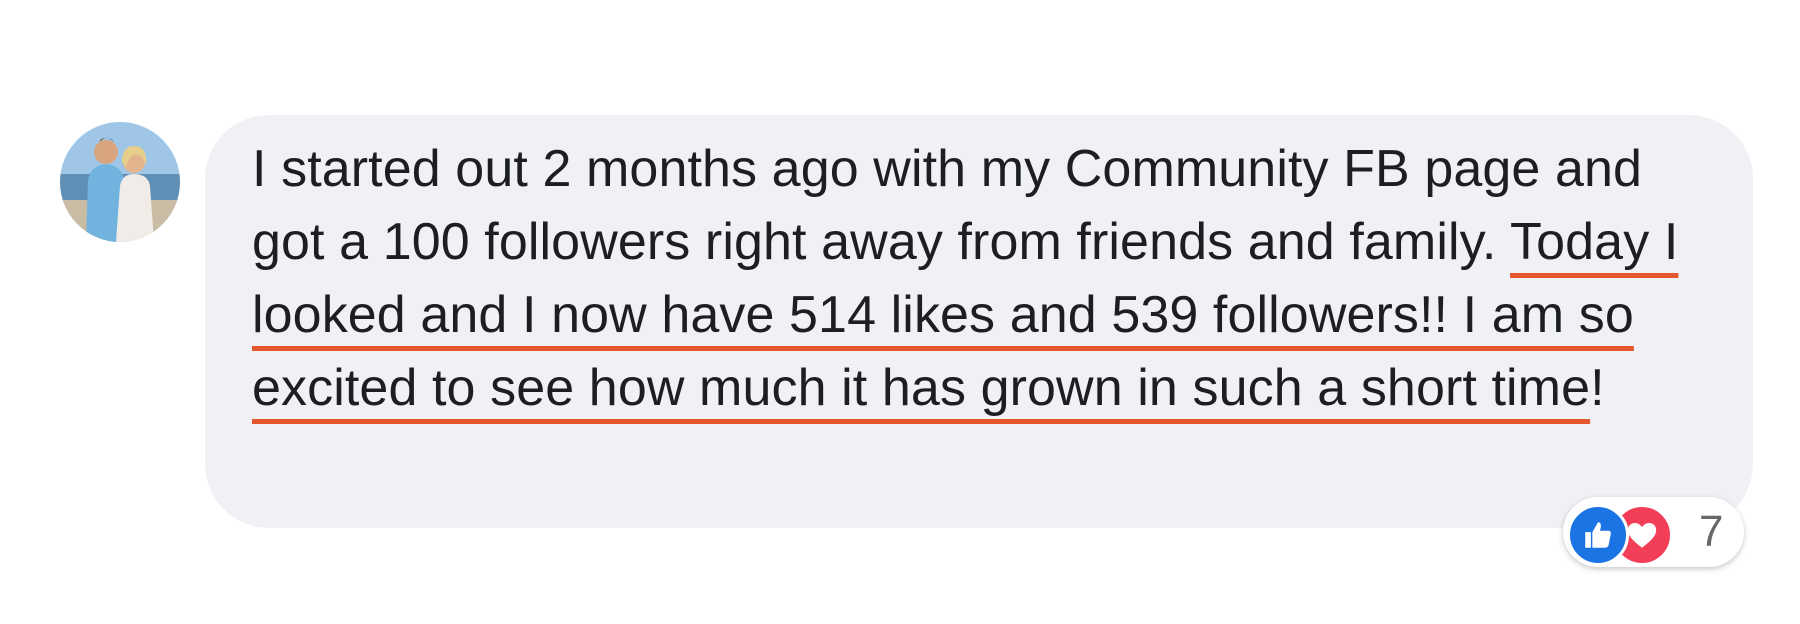 This screenshot has width=1800, height=624. Describe the element at coordinates (1597, 388) in the screenshot. I see `comment-text-end: !` at that location.